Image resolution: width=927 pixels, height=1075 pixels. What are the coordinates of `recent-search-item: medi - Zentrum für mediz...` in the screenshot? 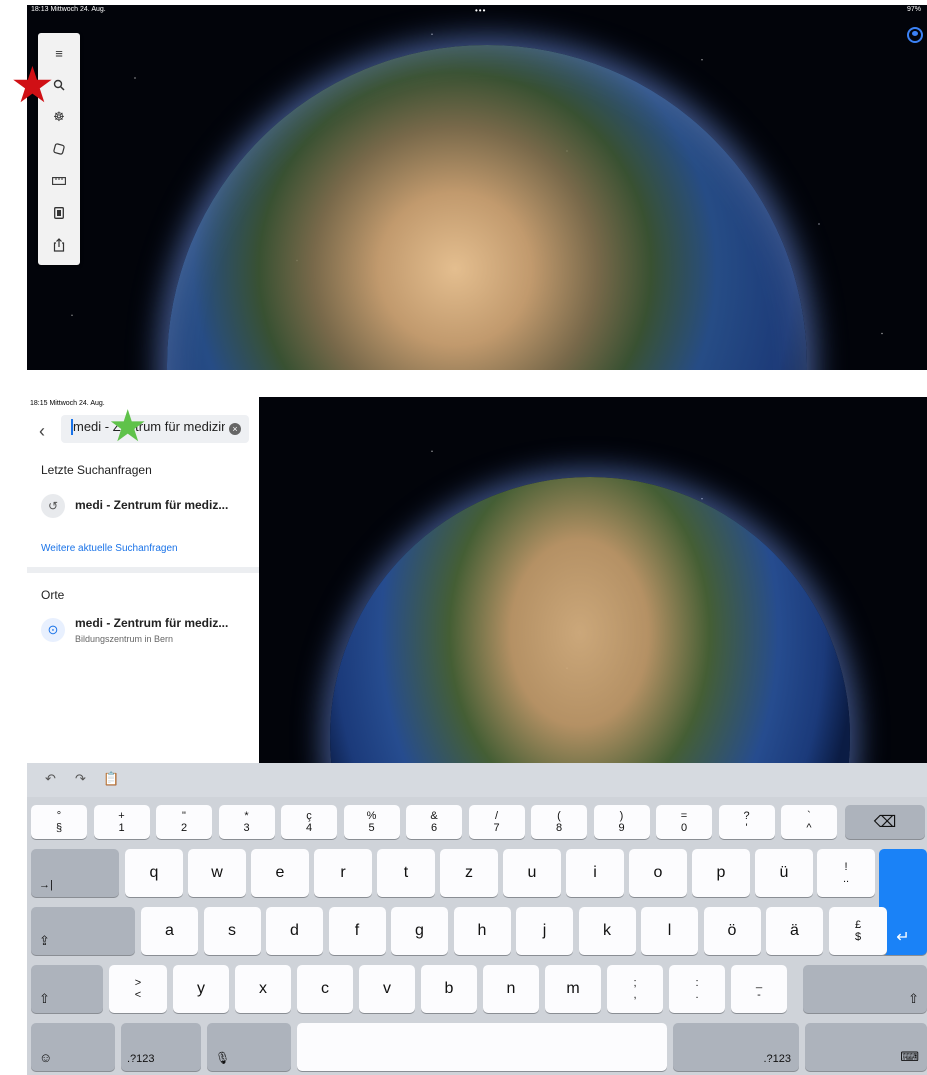 It's located at (151, 505).